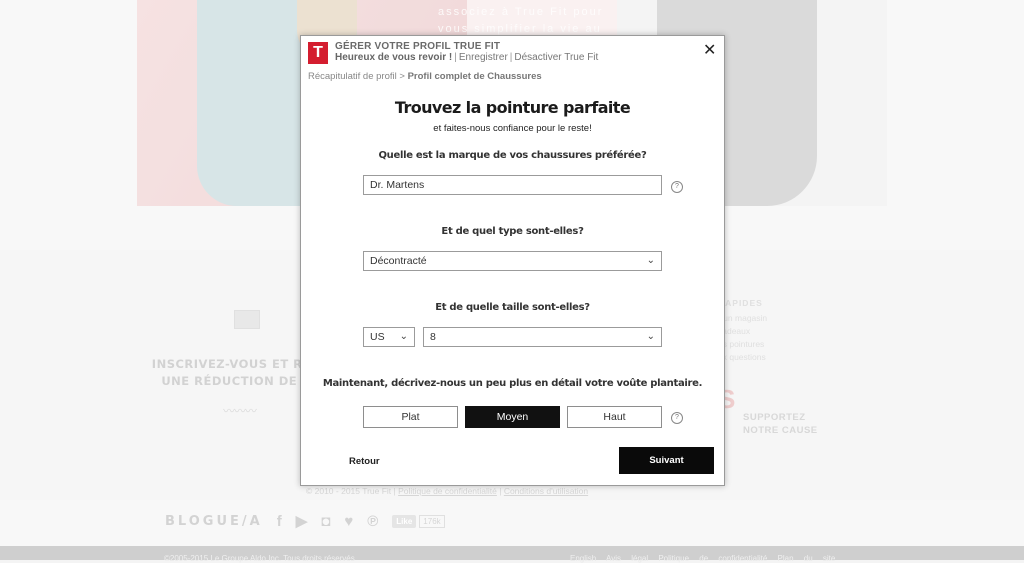 The image size is (1024, 563). What do you see at coordinates (483, 57) in the screenshot?
I see `save-link: Enregistrer` at bounding box center [483, 57].